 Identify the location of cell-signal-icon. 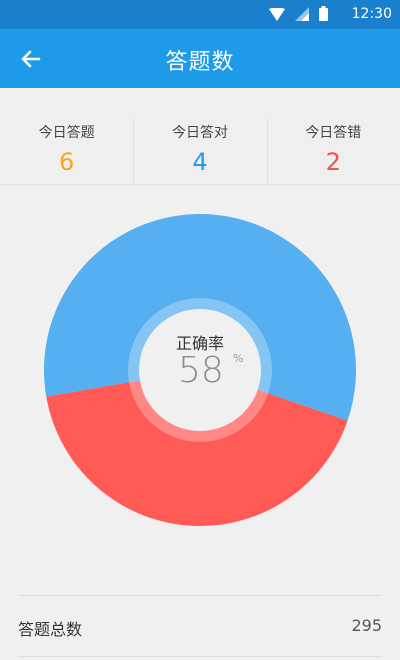
(302, 15).